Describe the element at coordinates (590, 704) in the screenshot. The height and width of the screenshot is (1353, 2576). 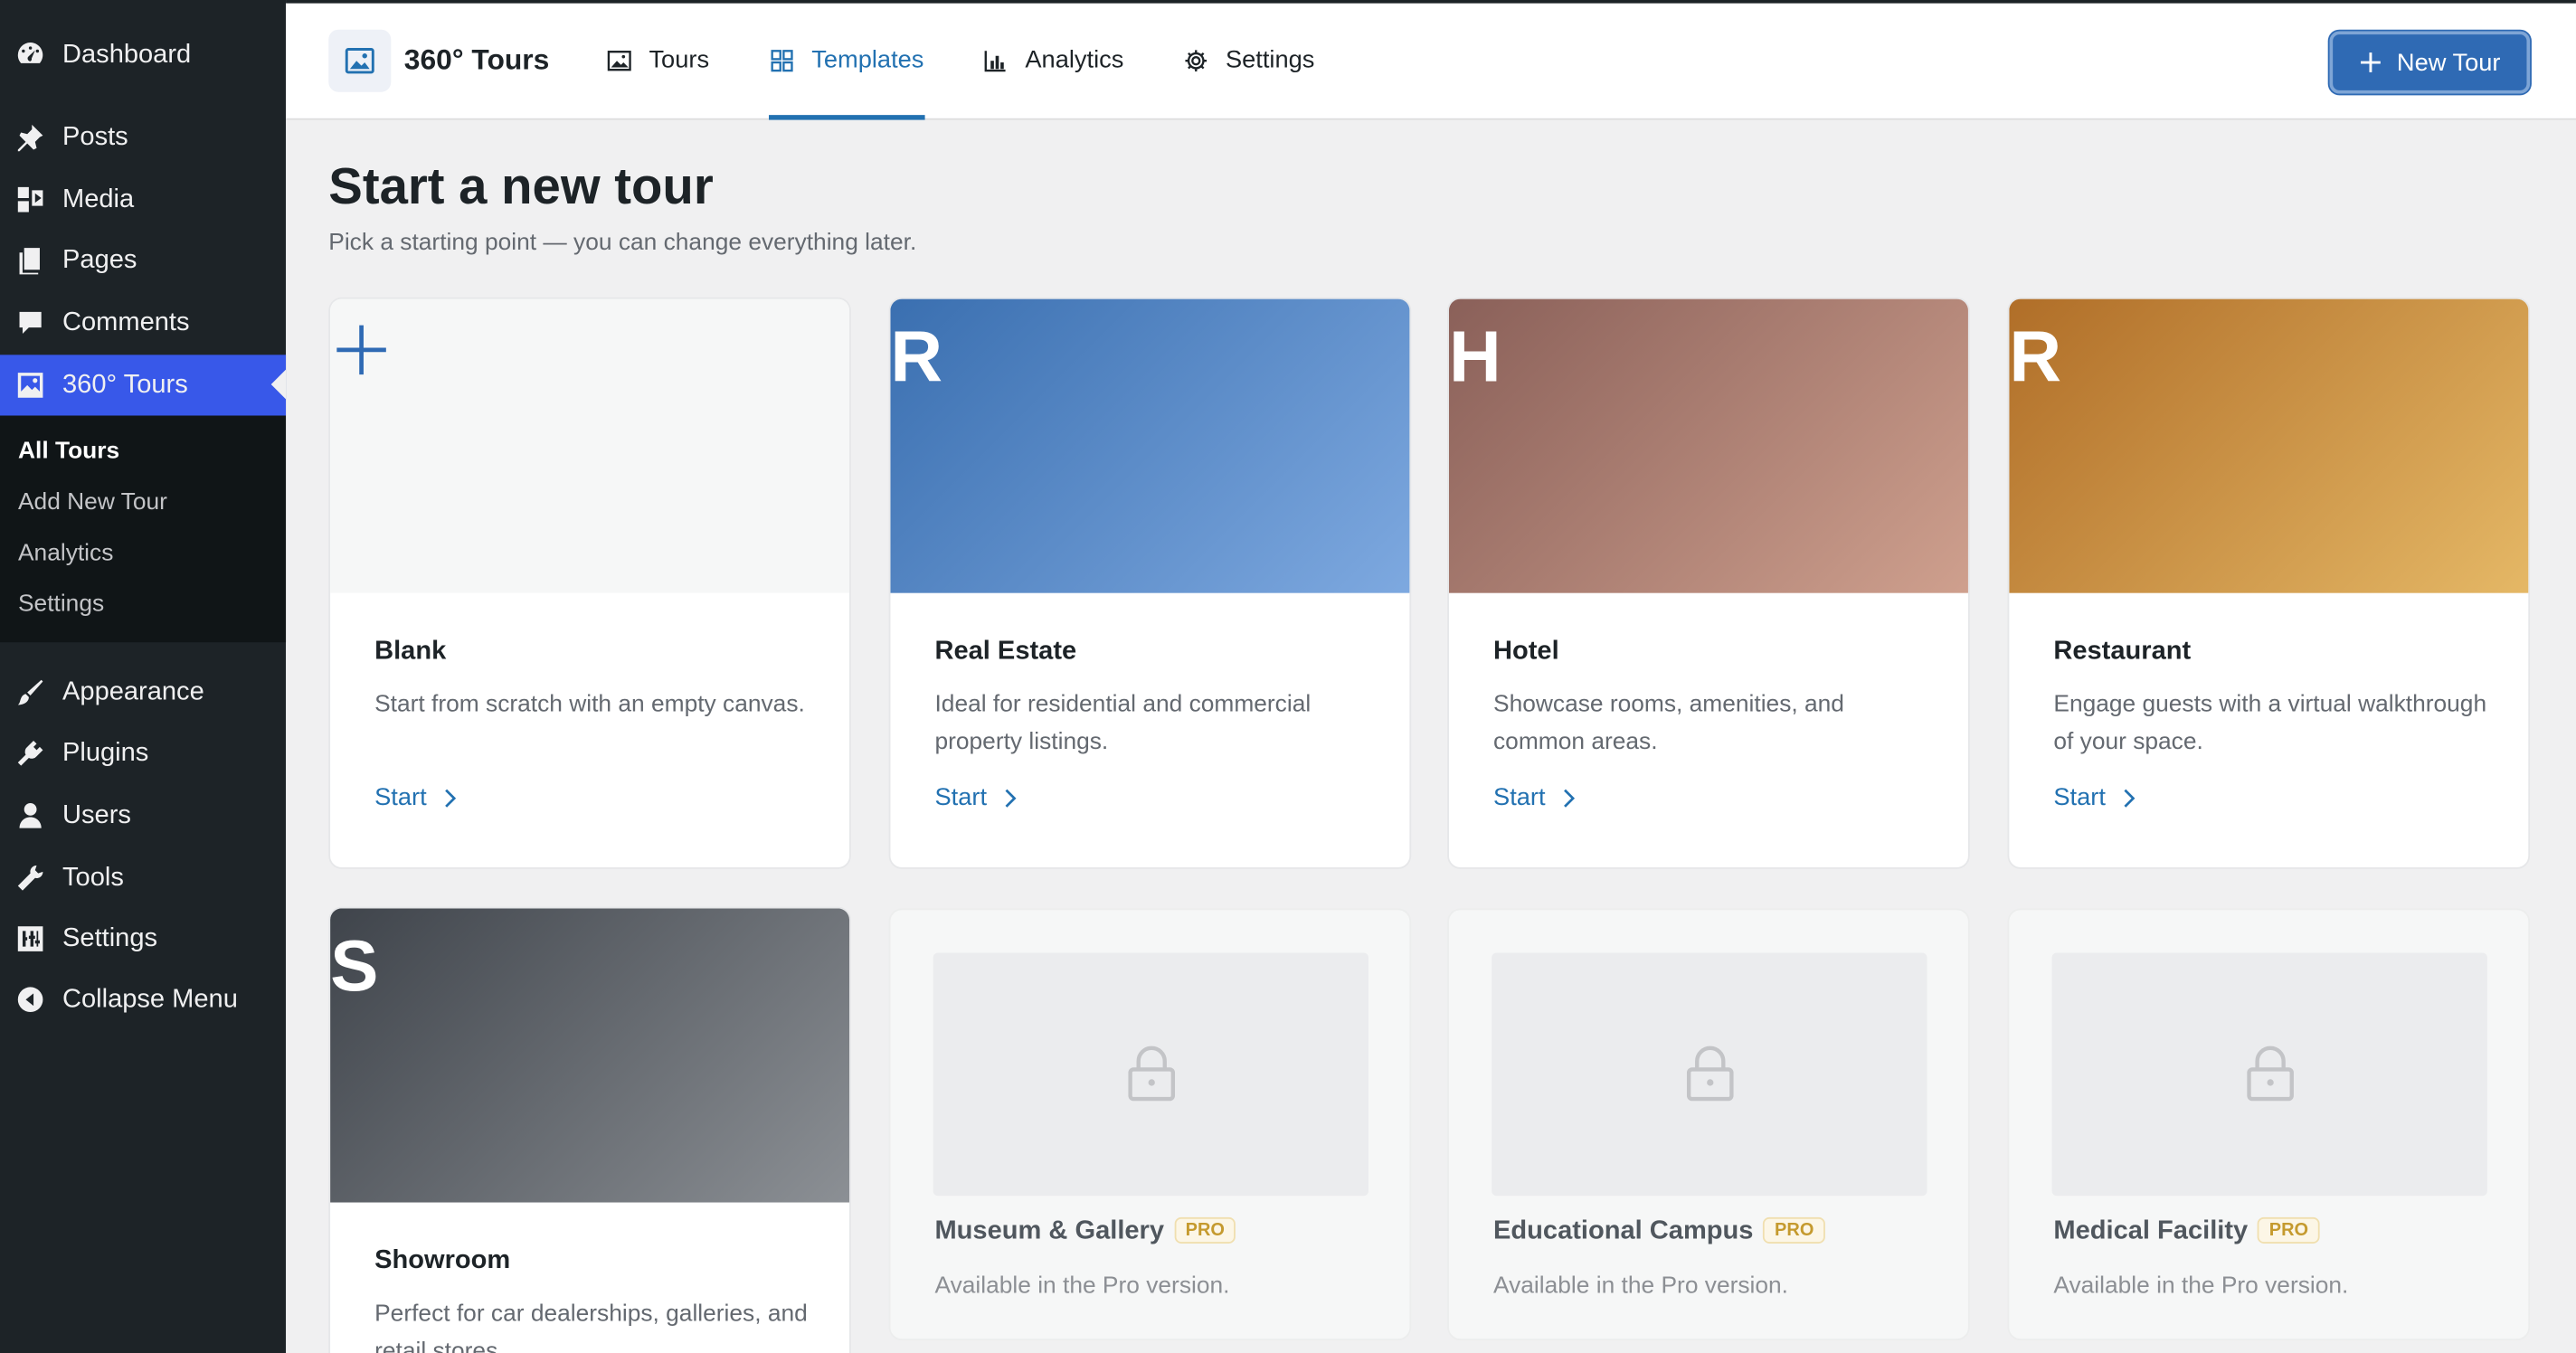
I see `template-description: Start from scratch with an empty canvas.` at that location.